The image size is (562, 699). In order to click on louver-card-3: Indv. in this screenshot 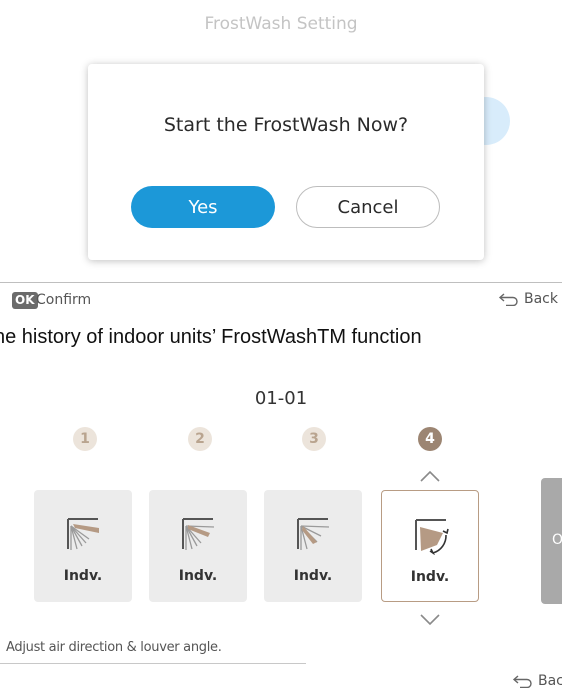, I will do `click(313, 546)`.